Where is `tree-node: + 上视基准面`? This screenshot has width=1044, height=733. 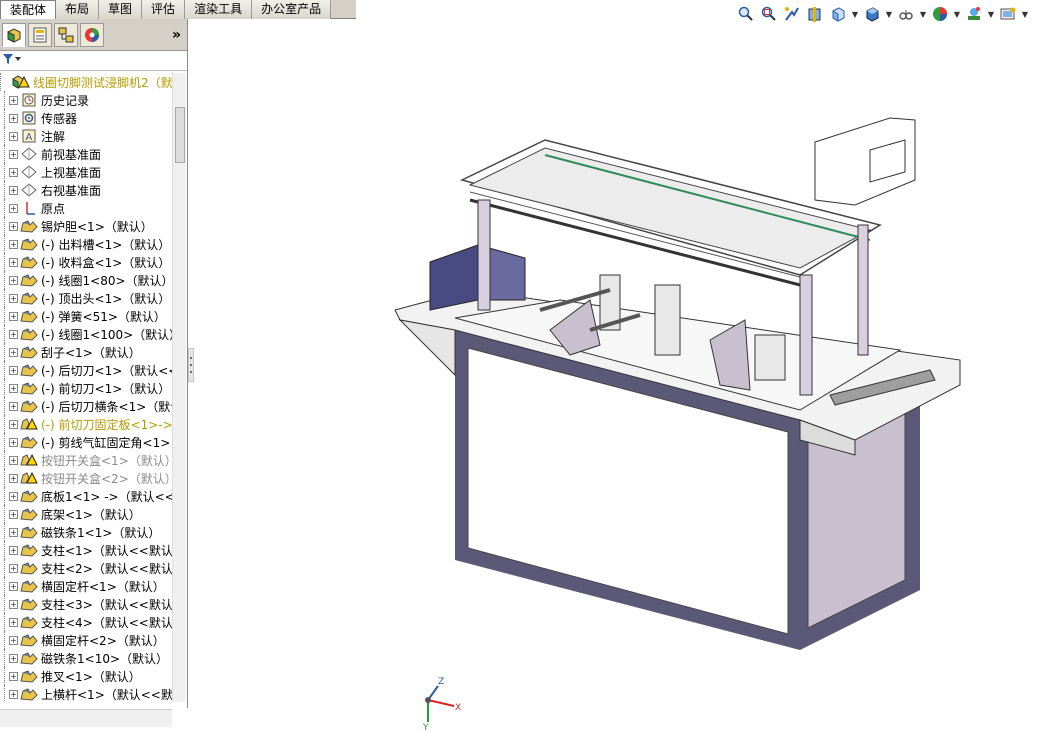 tree-node: + 上视基准面 is located at coordinates (86, 172).